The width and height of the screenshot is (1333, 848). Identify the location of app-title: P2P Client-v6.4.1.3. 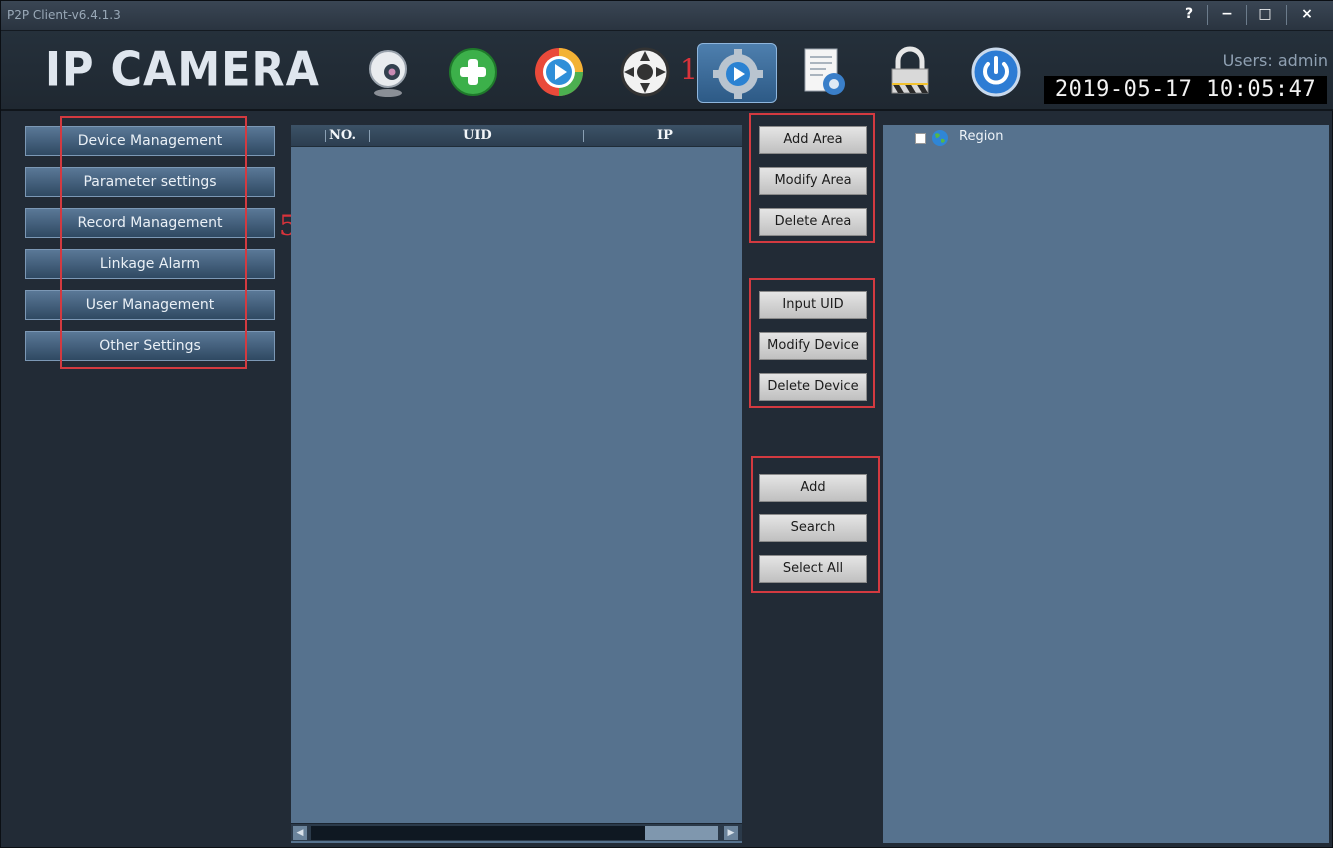
(64, 15).